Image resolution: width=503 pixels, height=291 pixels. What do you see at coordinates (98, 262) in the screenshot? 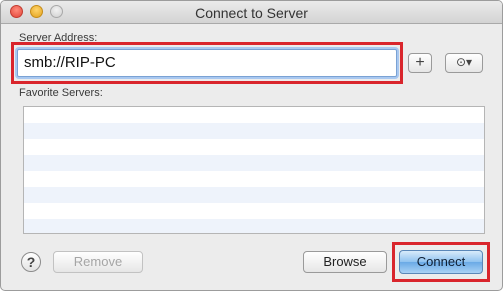
I see `remove-button: Remove` at bounding box center [98, 262].